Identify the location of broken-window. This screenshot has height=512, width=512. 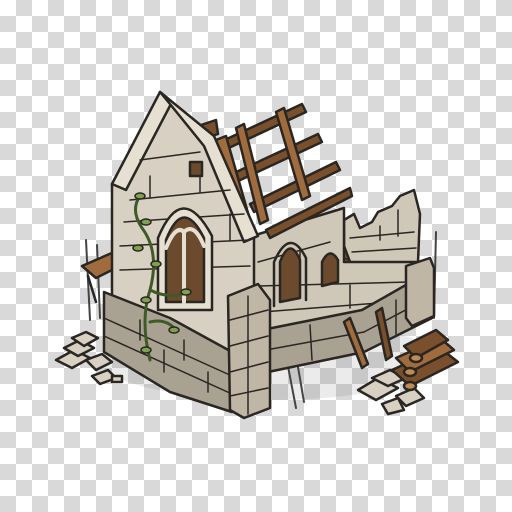
(330, 270).